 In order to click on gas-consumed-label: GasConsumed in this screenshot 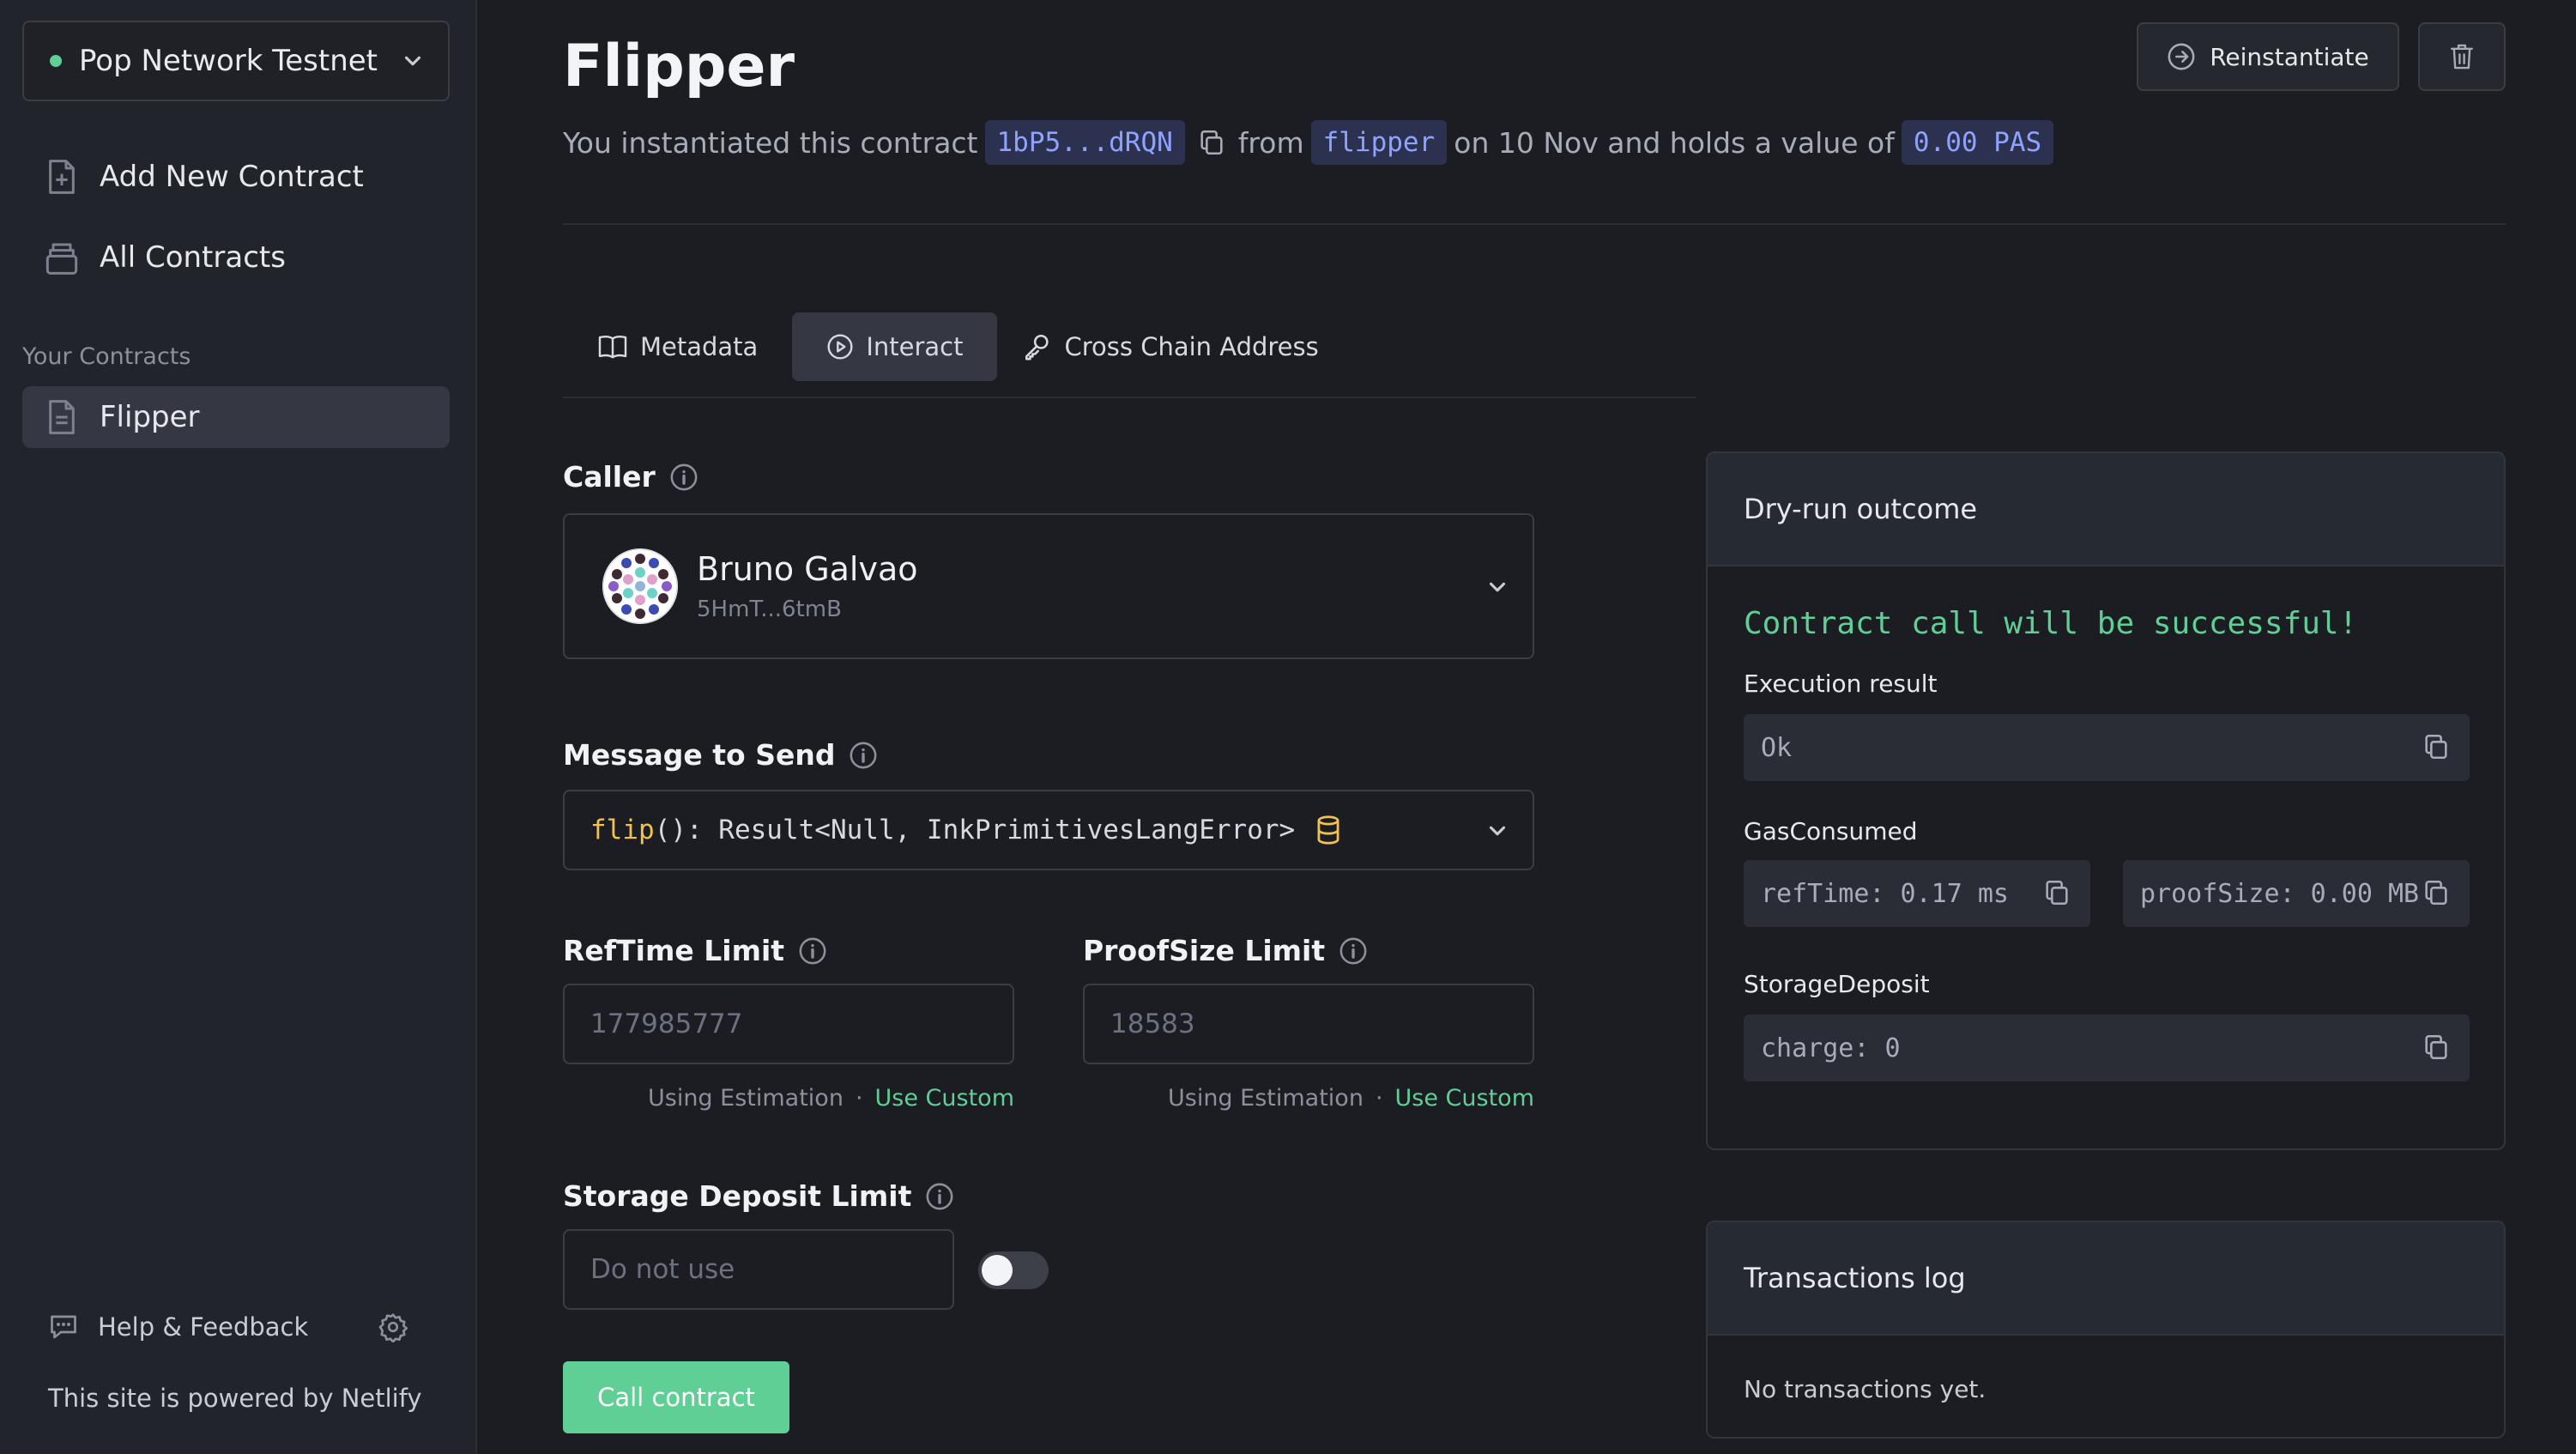, I will do `click(1831, 831)`.